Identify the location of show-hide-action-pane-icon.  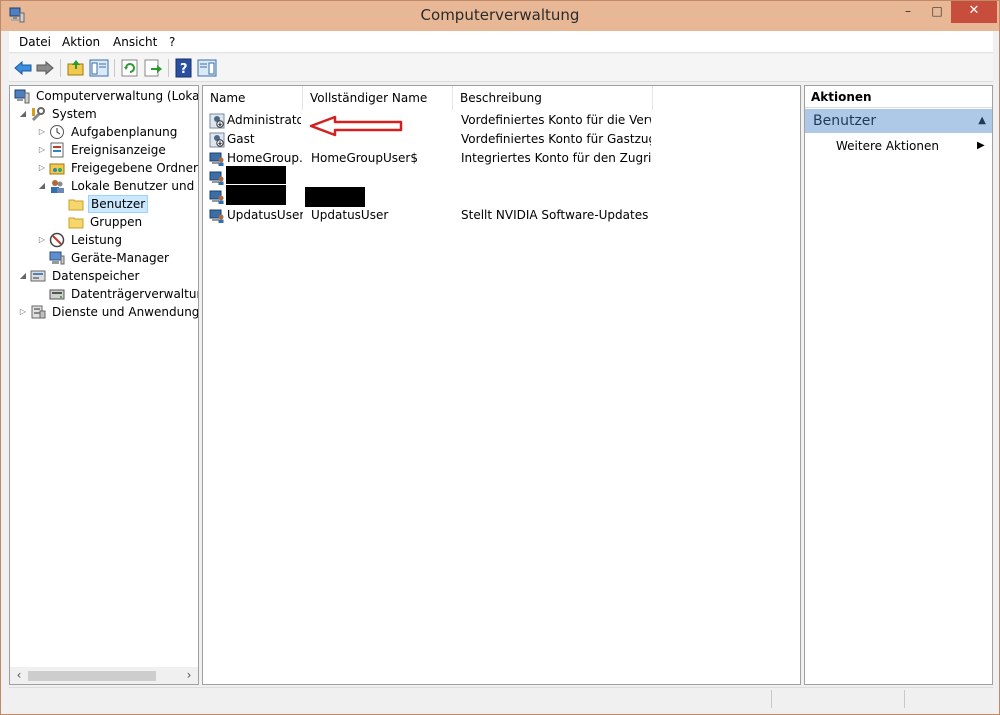
(207, 68).